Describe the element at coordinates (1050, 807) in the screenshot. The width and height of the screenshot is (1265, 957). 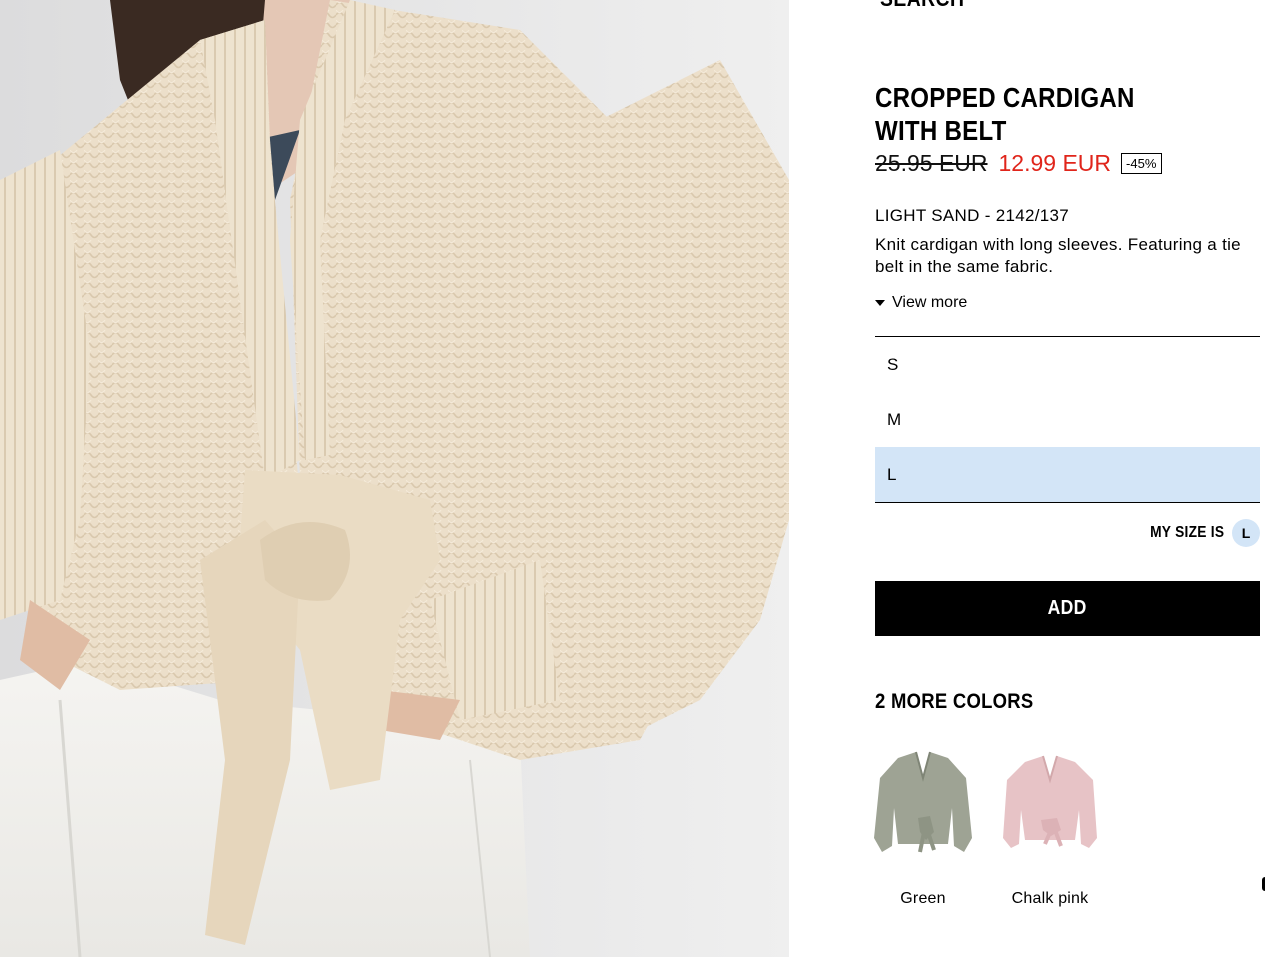
I see `pink-cardigan-thumbnail` at that location.